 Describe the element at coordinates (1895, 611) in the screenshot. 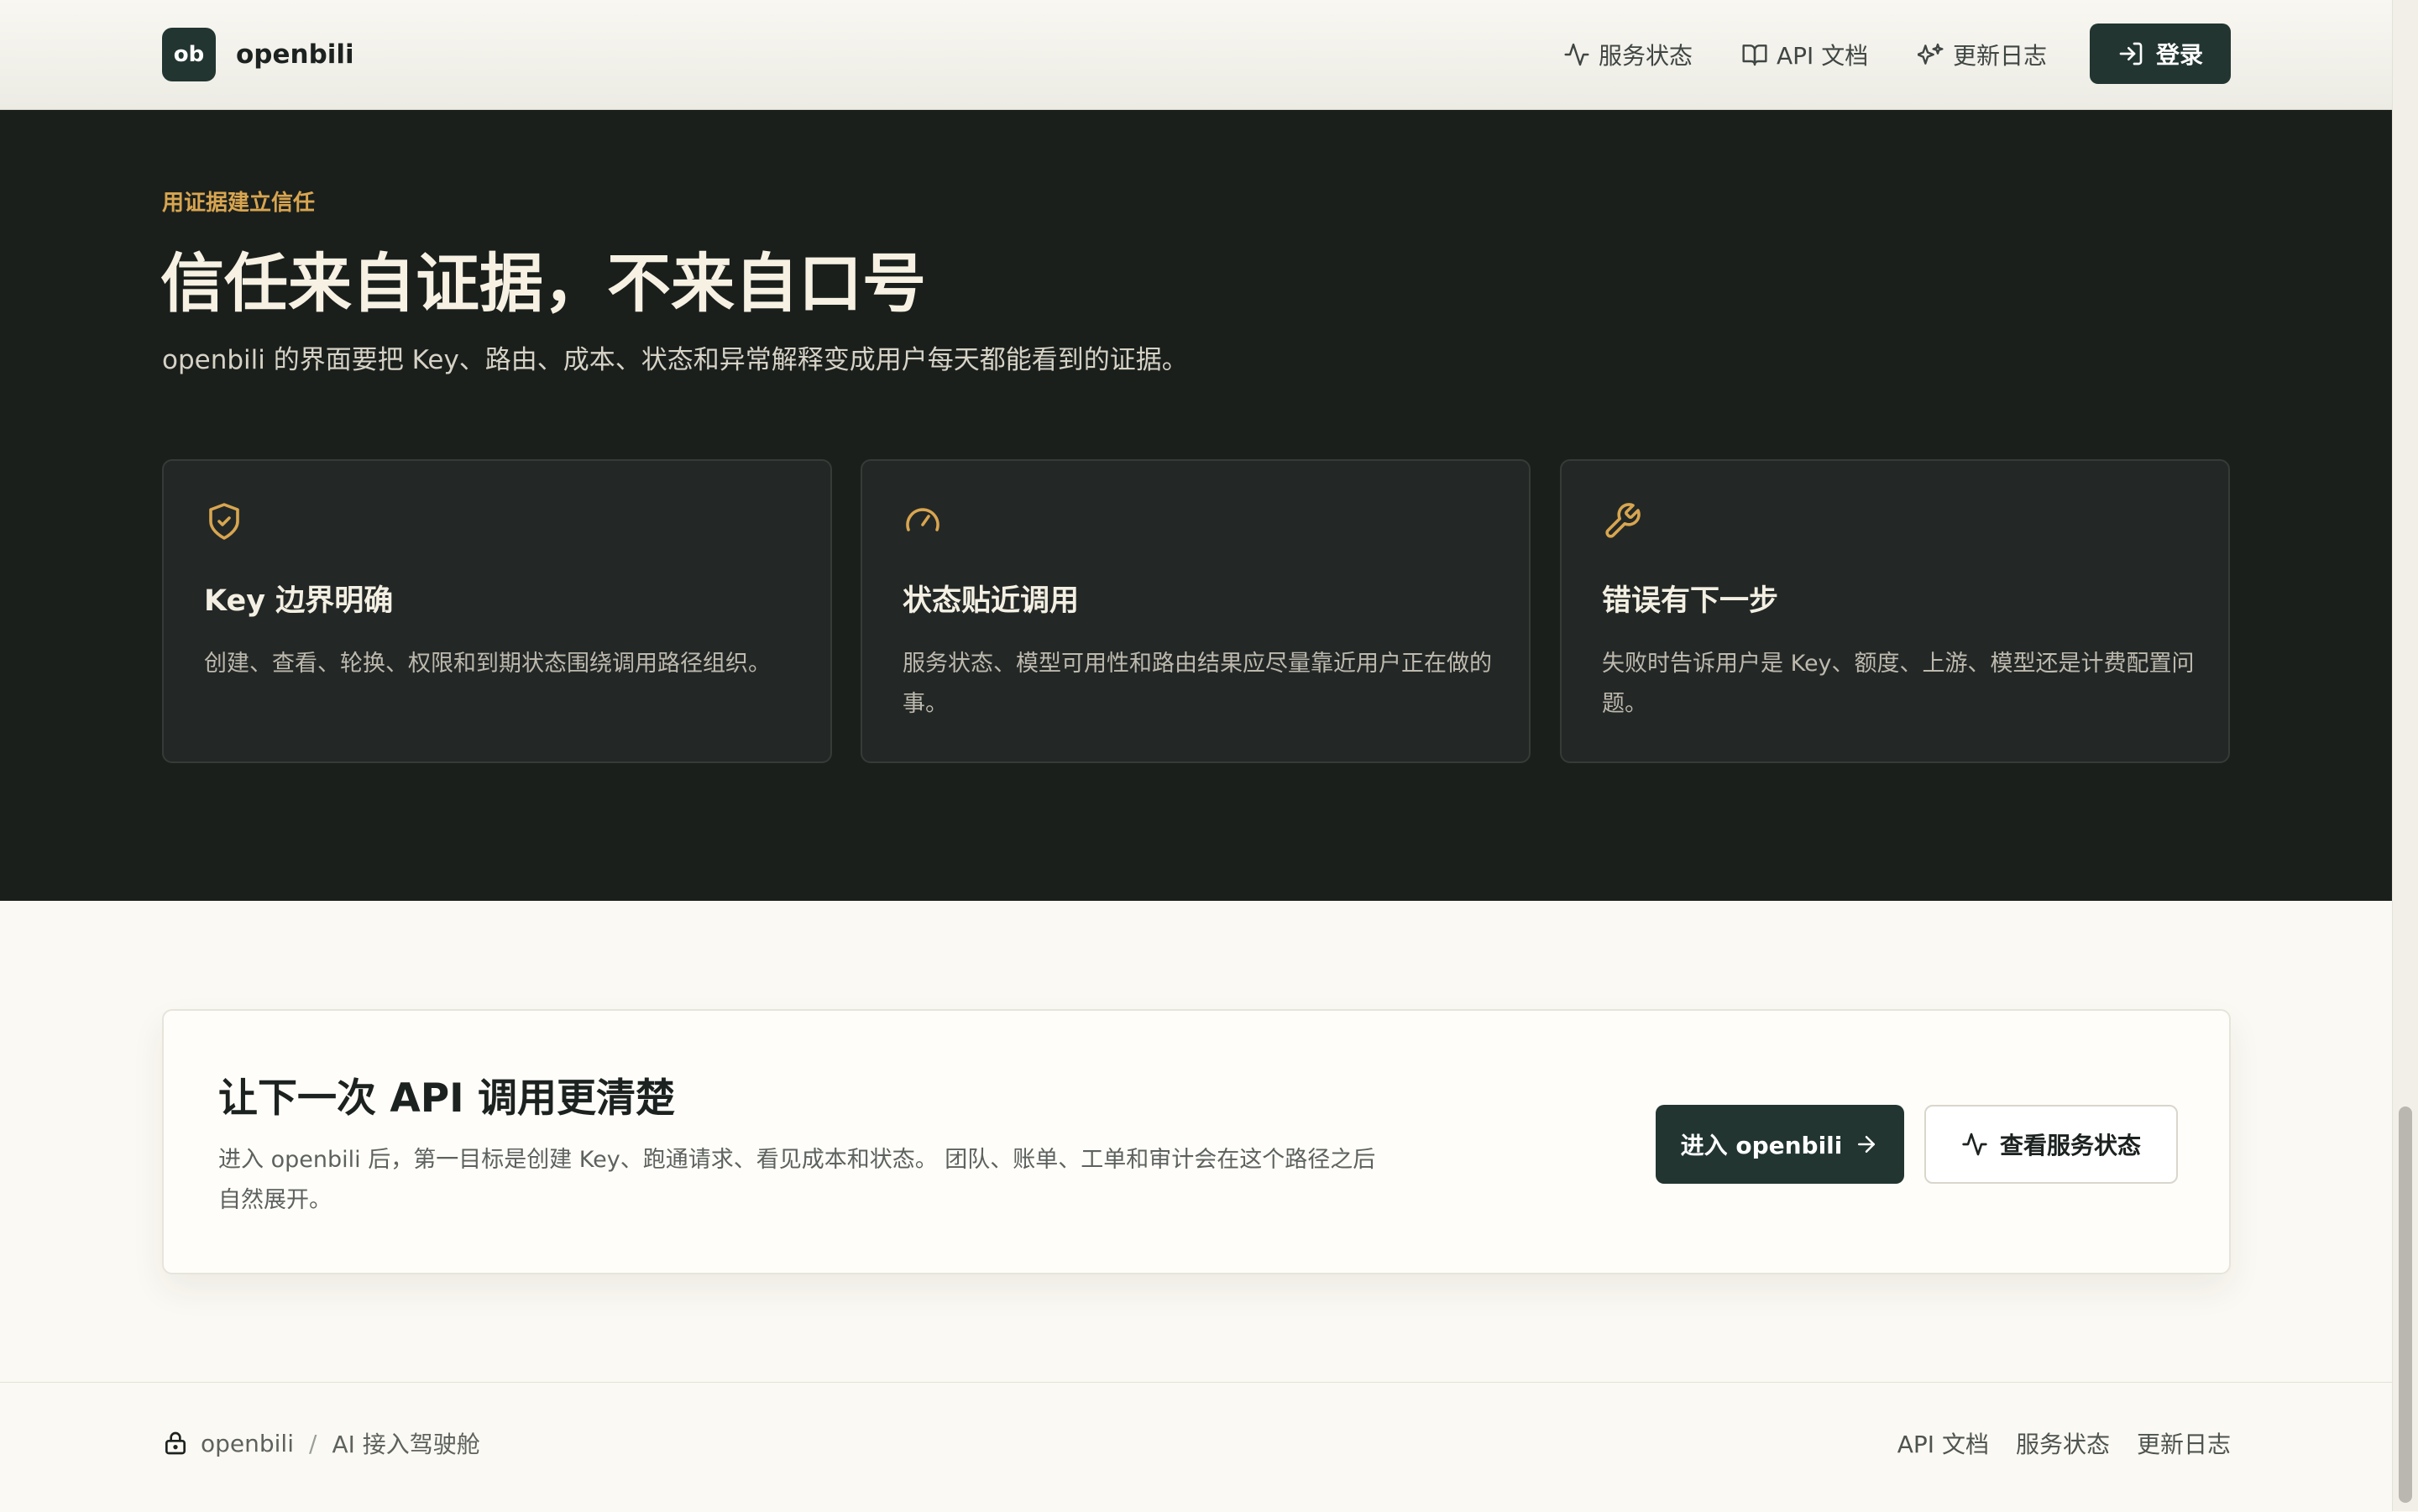

I see `feature-card-errors: 错误有下一步 失败时告诉用户是 Key、额度、上游、模型还是计费配置问题。` at that location.